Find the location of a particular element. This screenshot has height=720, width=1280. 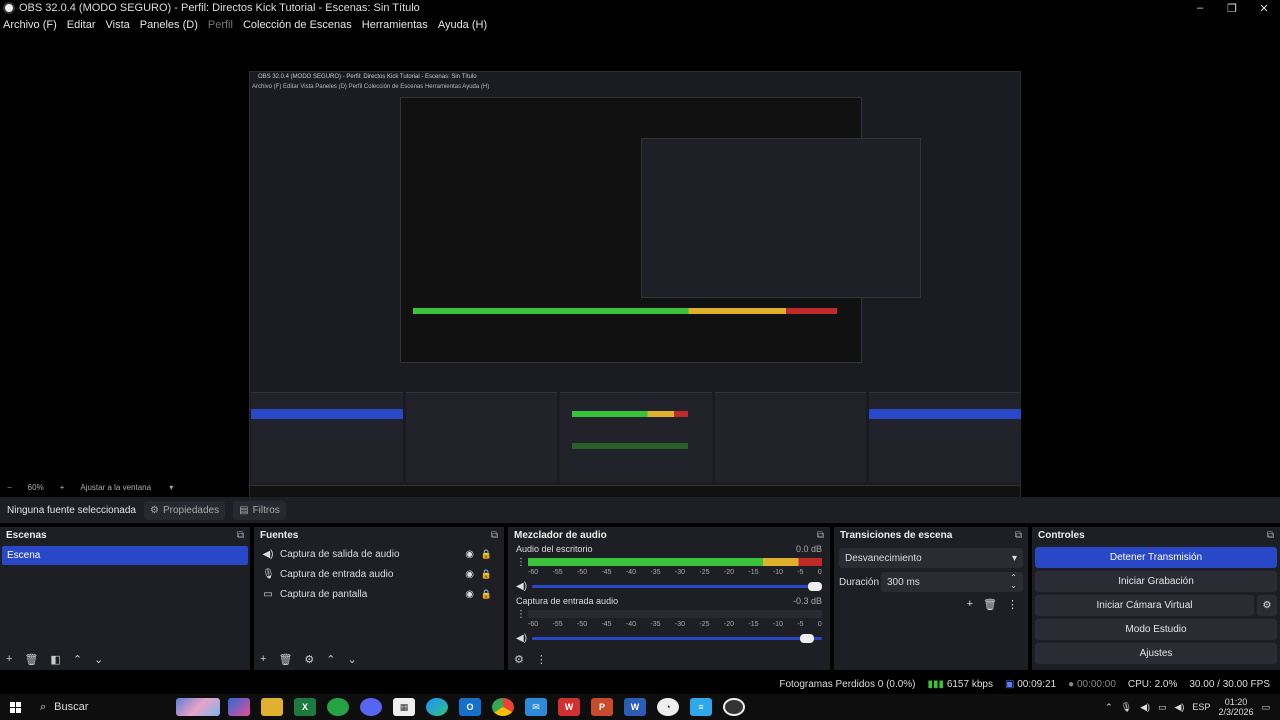

tick-label: -55 is located at coordinates (557, 572).